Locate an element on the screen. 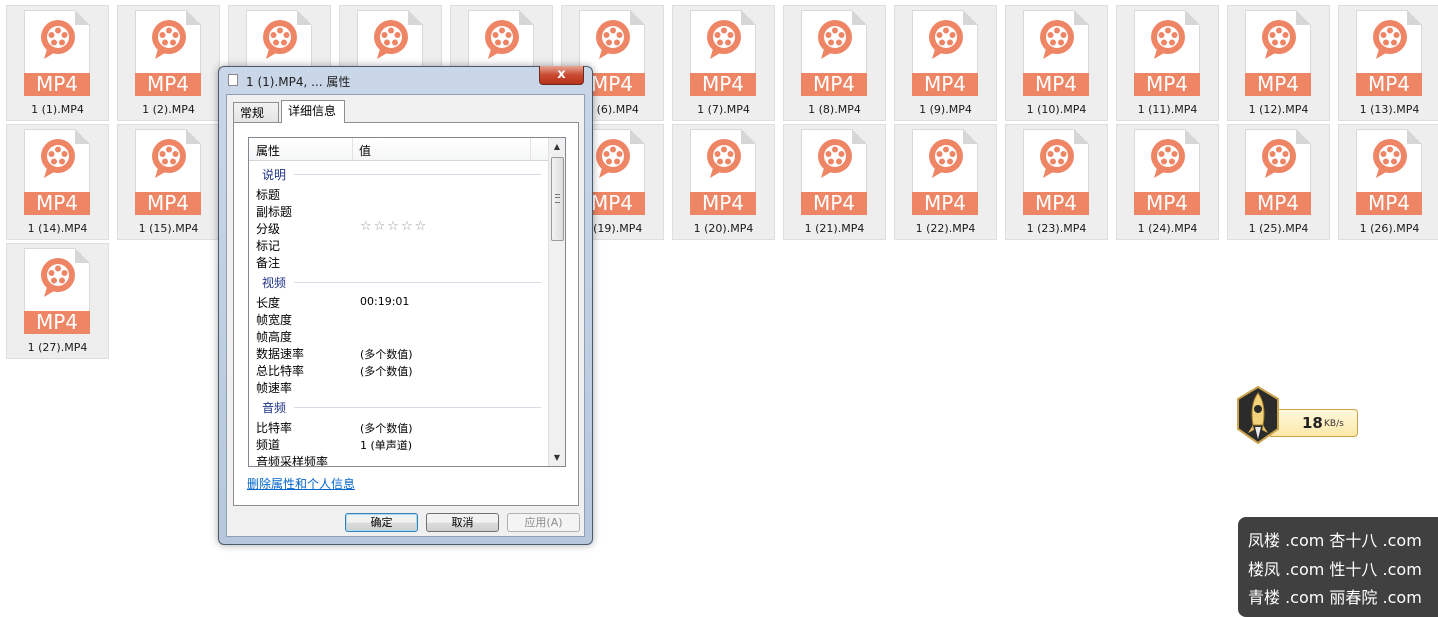 Image resolution: width=1438 pixels, height=617 pixels. property-value: 00:19:01 is located at coordinates (384, 301).